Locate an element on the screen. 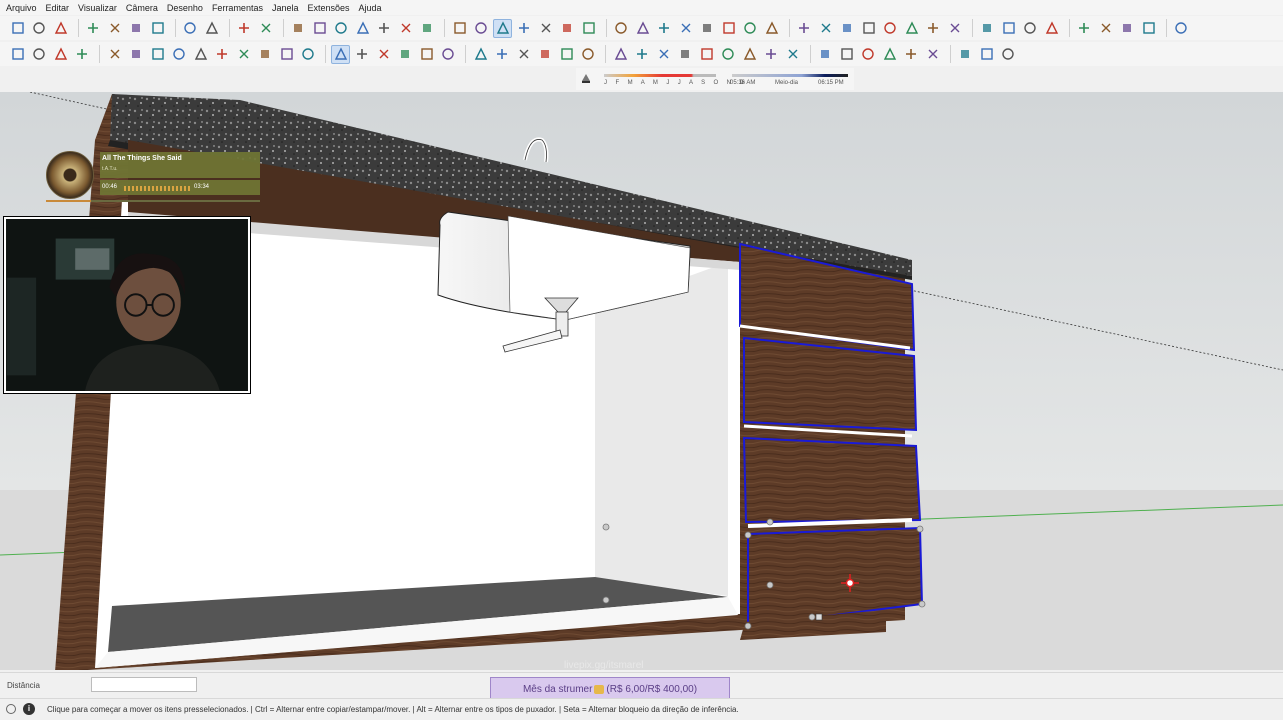  components-icon is located at coordinates (707, 28).